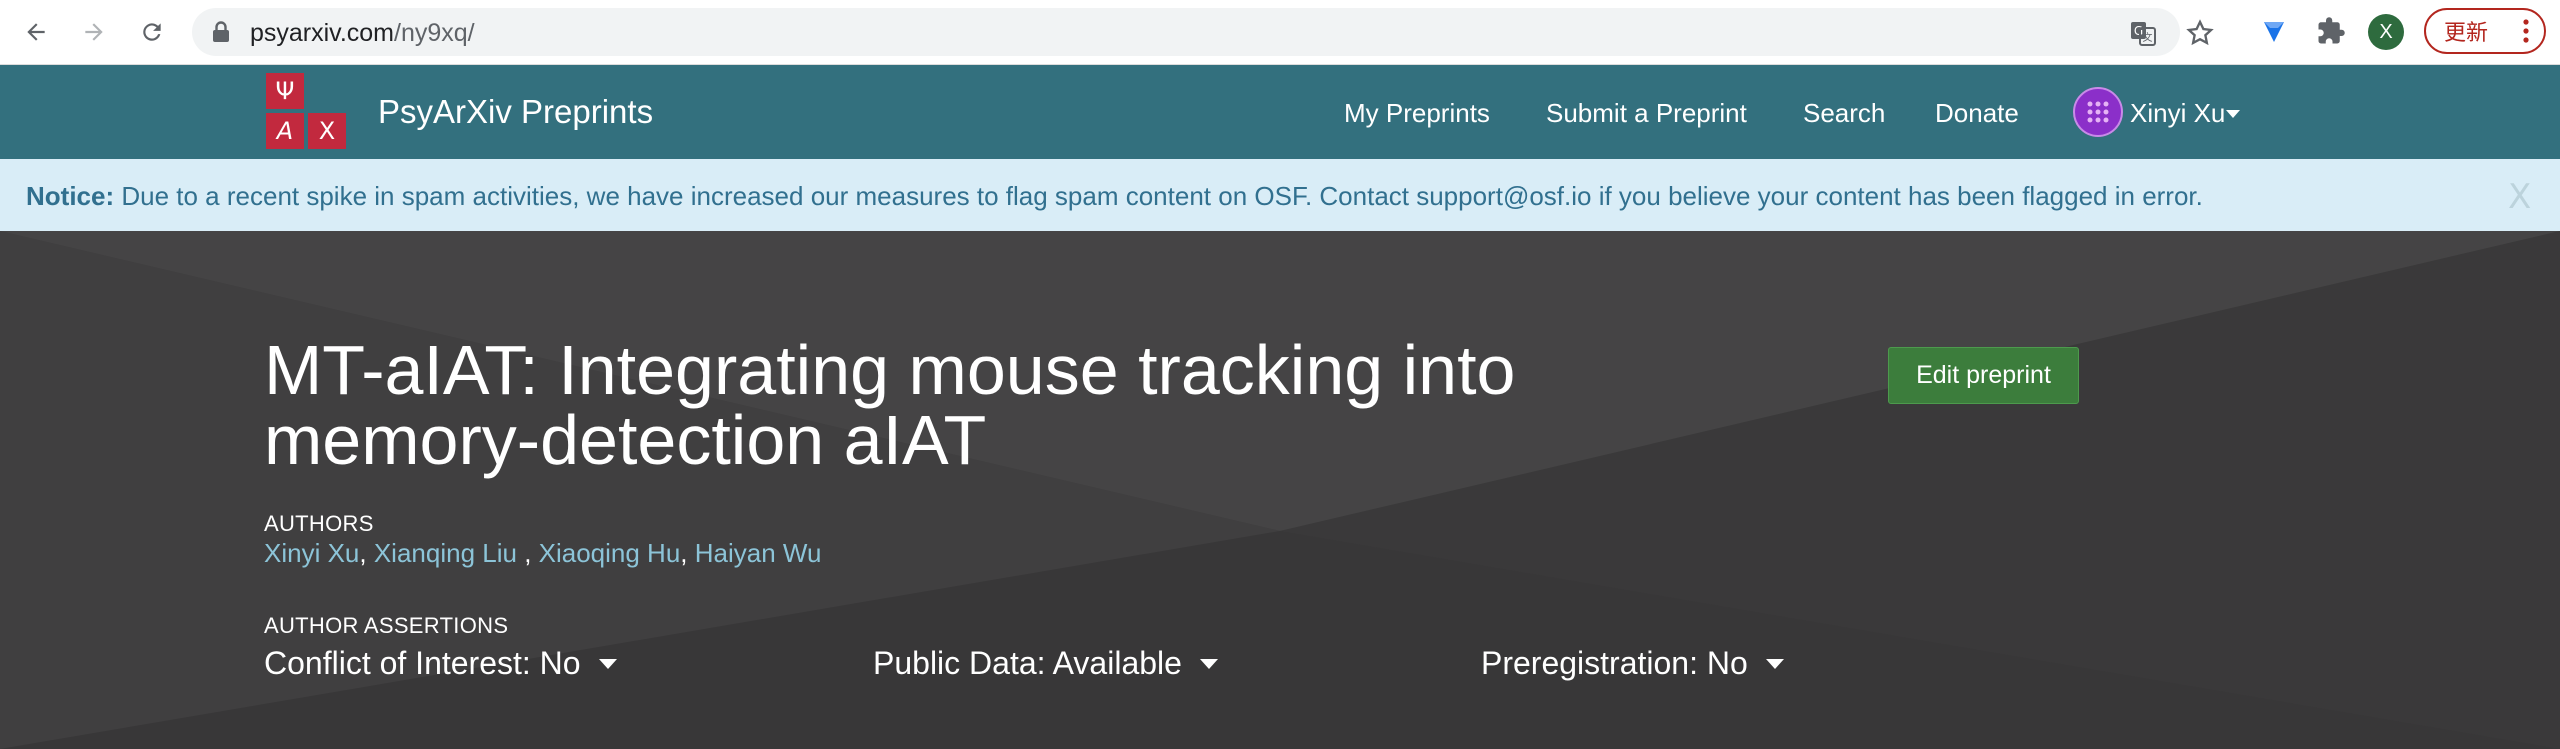 This screenshot has height=749, width=2560. I want to click on forward-arrow-icon, so click(94, 32).